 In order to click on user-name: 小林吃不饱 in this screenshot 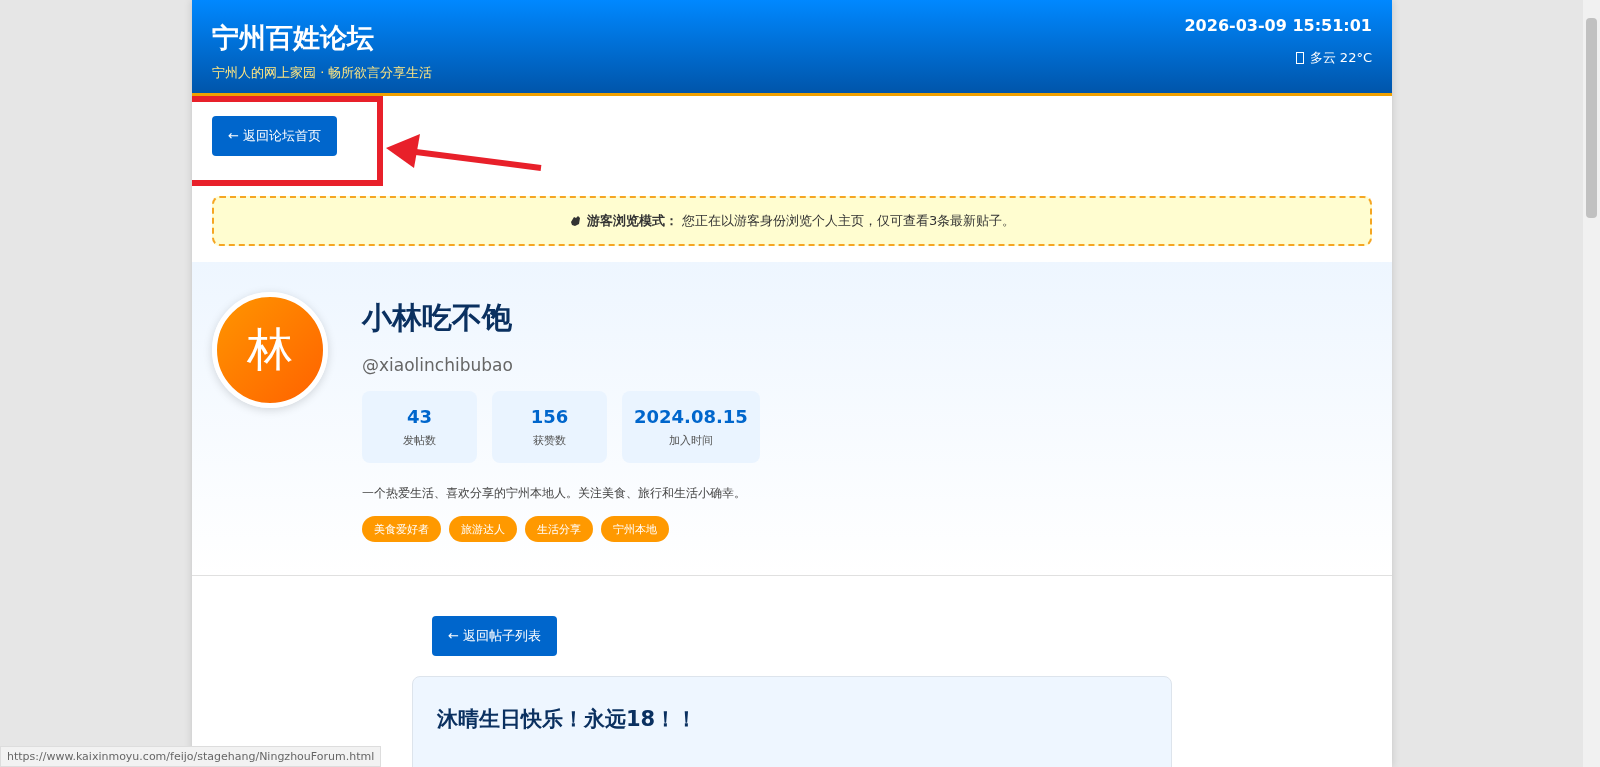, I will do `click(437, 318)`.